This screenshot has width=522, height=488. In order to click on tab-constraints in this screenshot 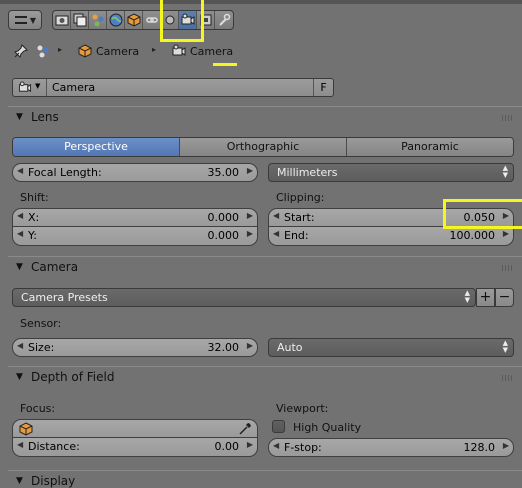, I will do `click(152, 20)`.